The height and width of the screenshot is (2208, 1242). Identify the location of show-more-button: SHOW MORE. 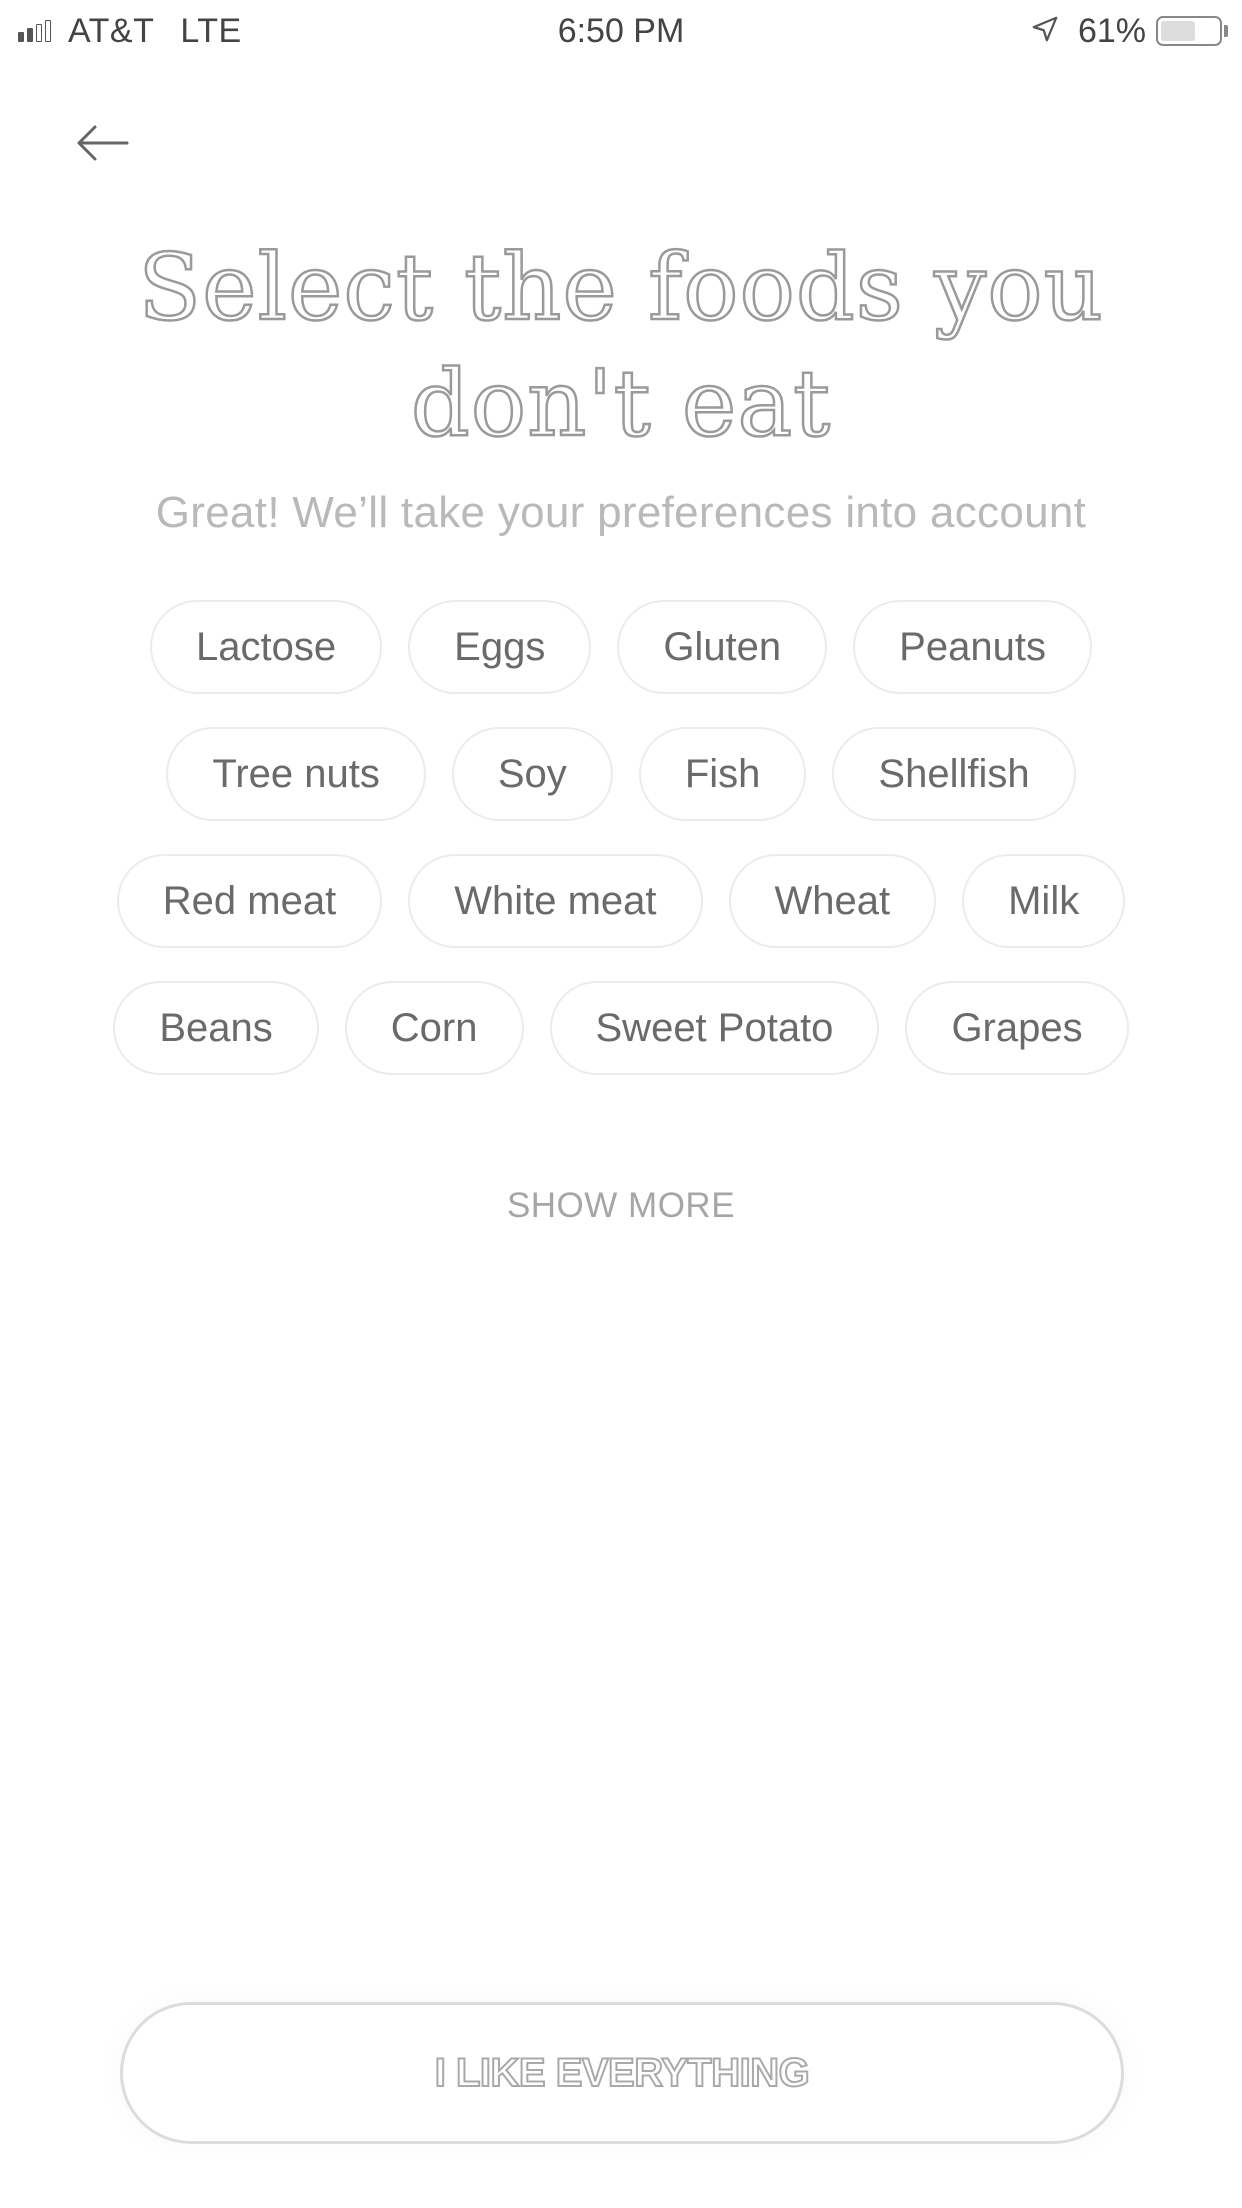
(621, 1206).